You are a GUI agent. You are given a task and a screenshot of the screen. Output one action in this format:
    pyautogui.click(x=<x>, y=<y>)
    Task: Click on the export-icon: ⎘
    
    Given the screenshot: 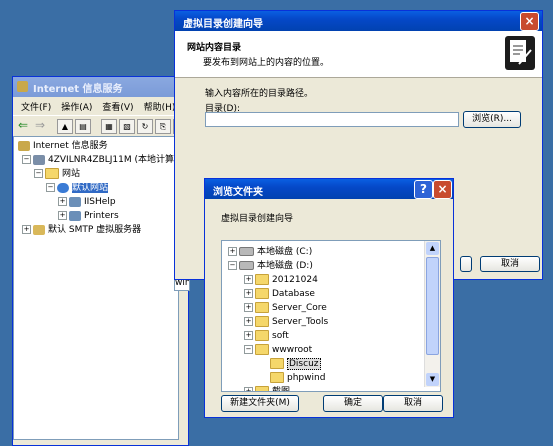 What is the action you would take?
    pyautogui.click(x=163, y=126)
    